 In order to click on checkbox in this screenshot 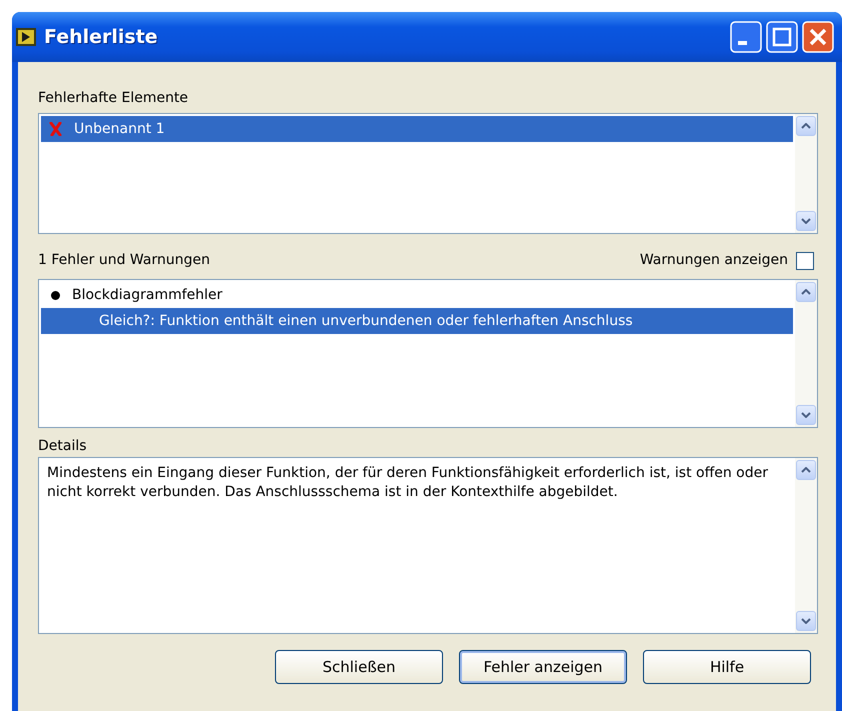, I will do `click(805, 261)`.